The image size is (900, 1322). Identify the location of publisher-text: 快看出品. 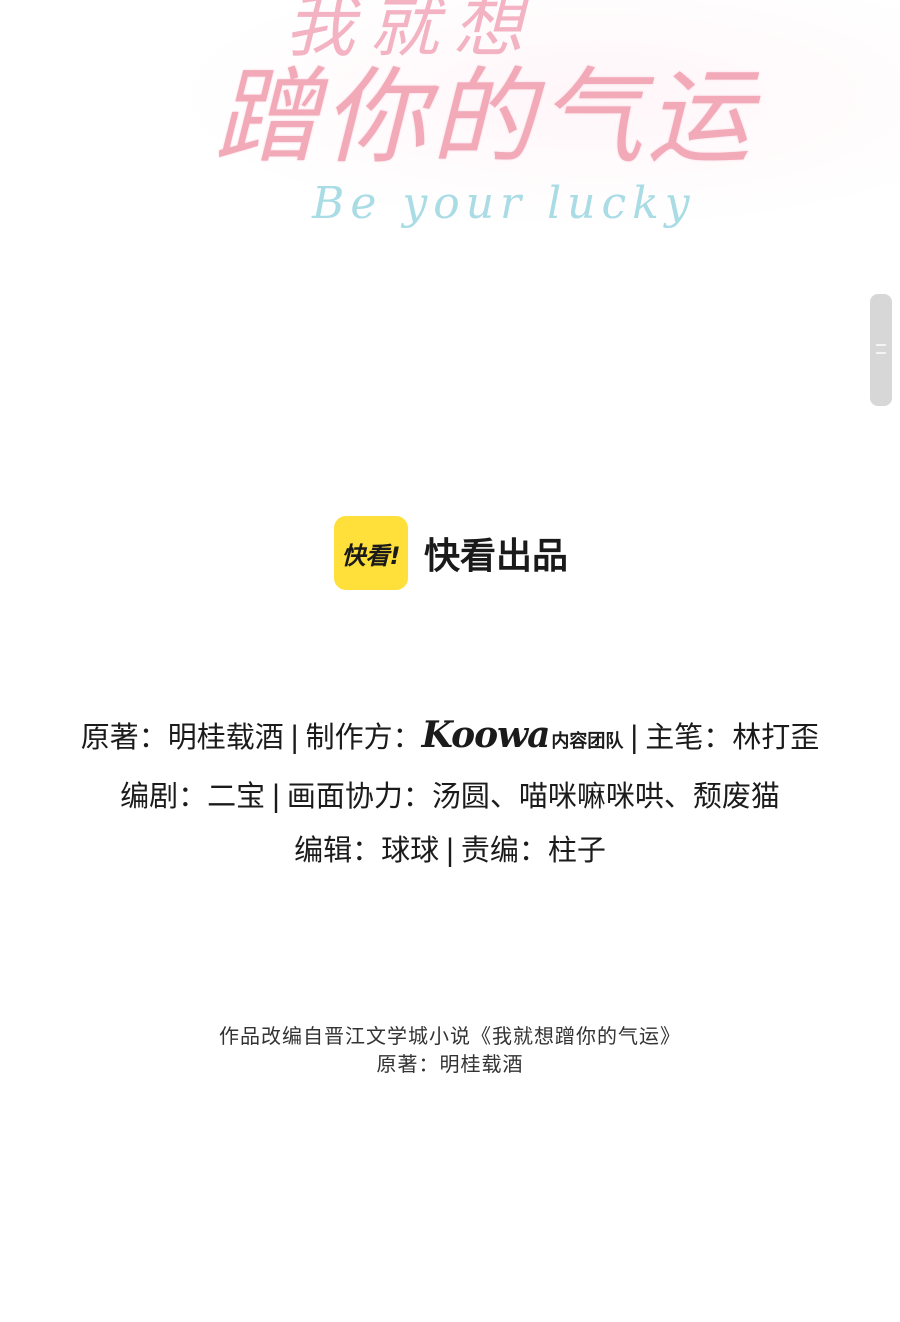
(496, 556).